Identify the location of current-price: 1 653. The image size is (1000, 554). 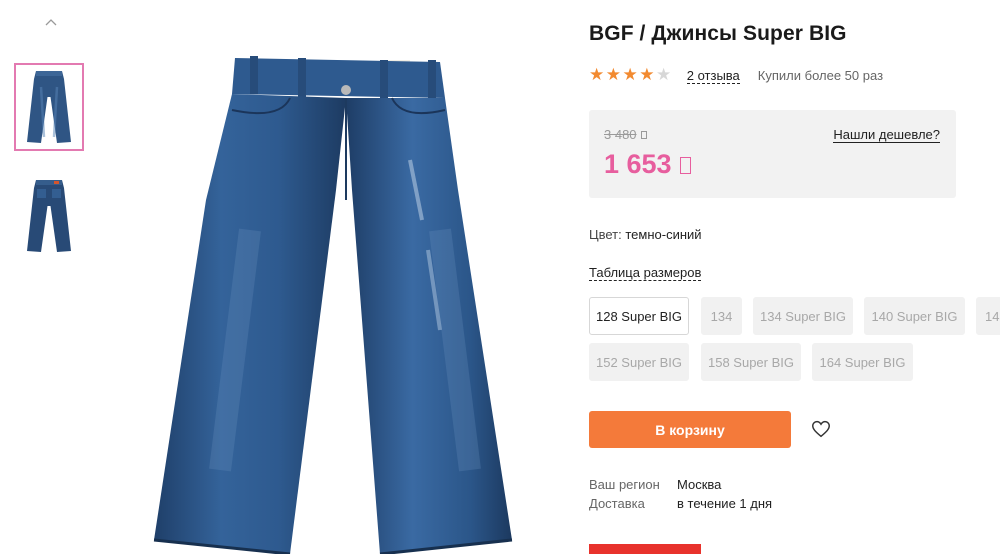
(647, 164).